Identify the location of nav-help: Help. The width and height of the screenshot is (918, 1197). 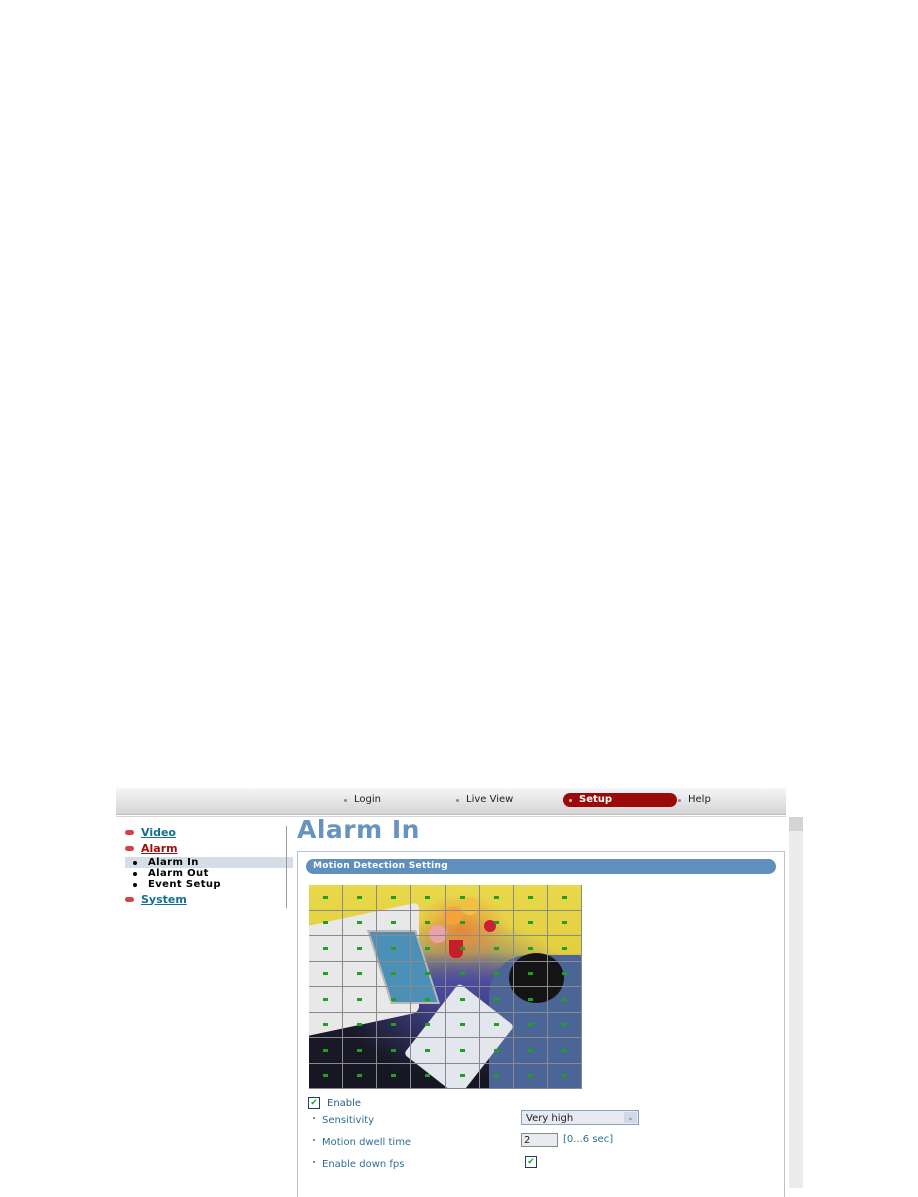
(694, 800).